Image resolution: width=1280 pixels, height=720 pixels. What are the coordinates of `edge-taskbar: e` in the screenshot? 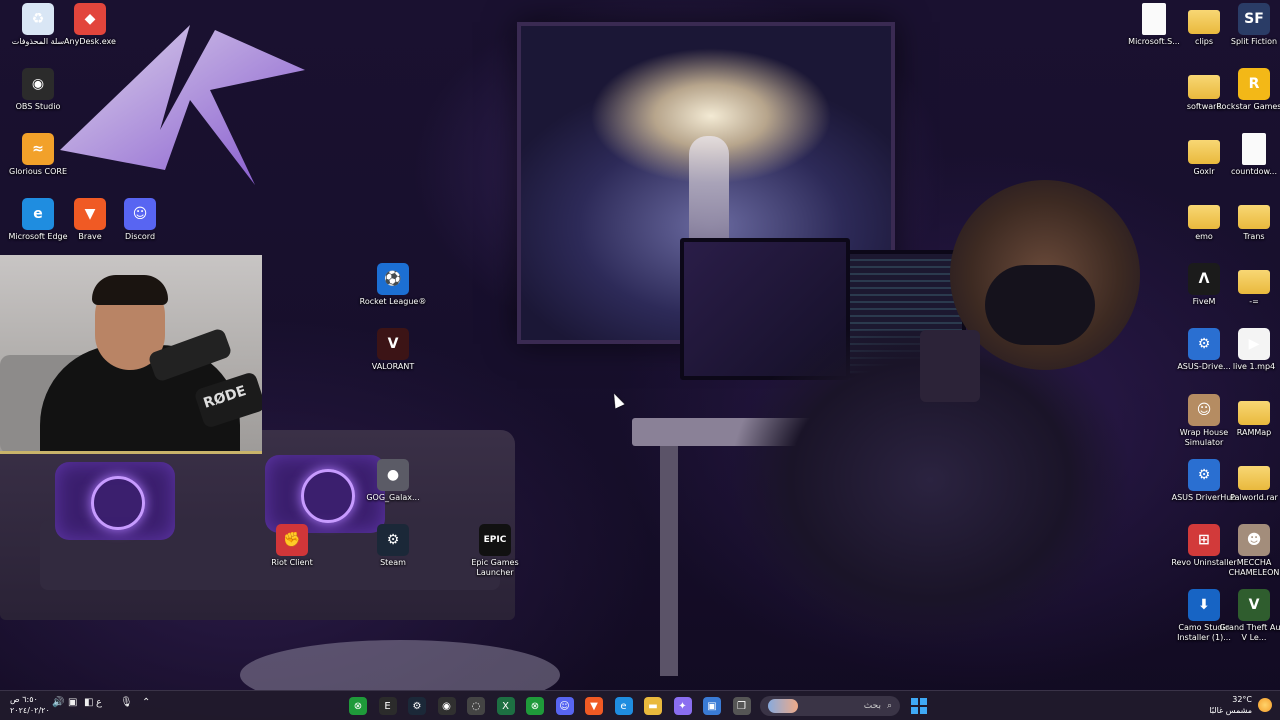 It's located at (624, 706).